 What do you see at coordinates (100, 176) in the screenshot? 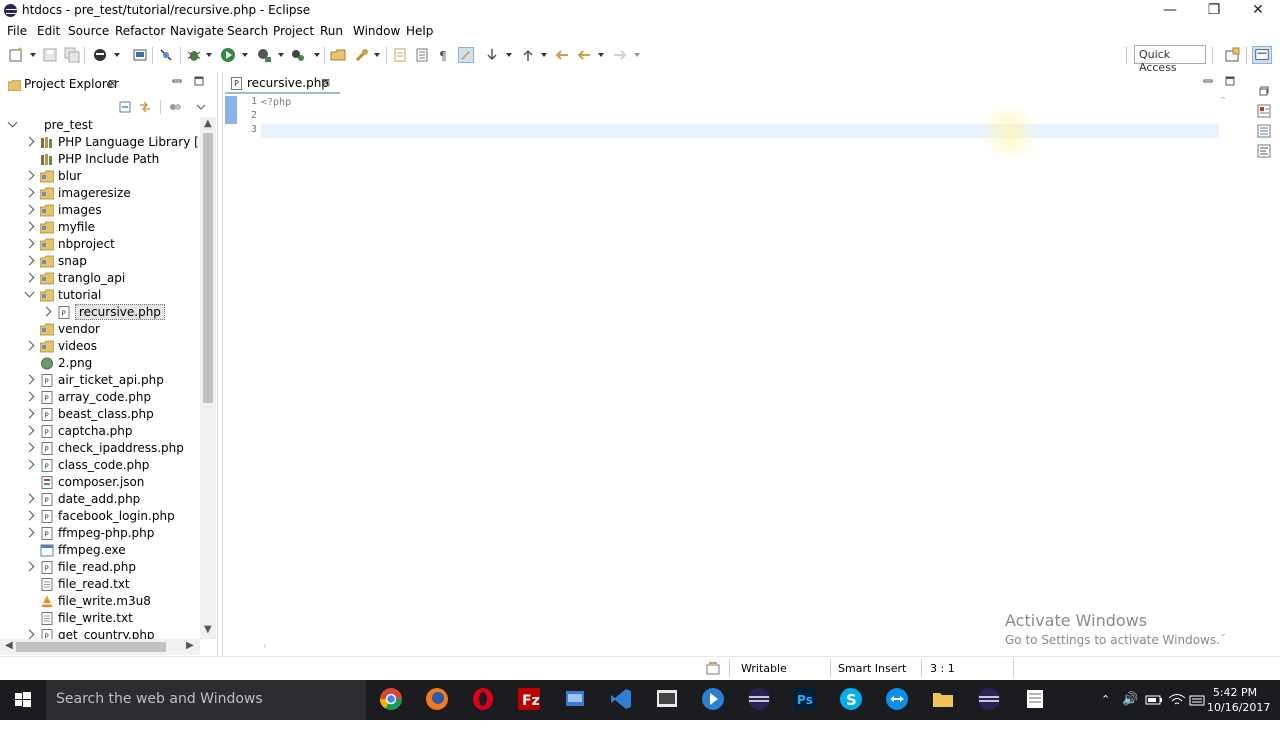
I see `tree-item: blur` at bounding box center [100, 176].